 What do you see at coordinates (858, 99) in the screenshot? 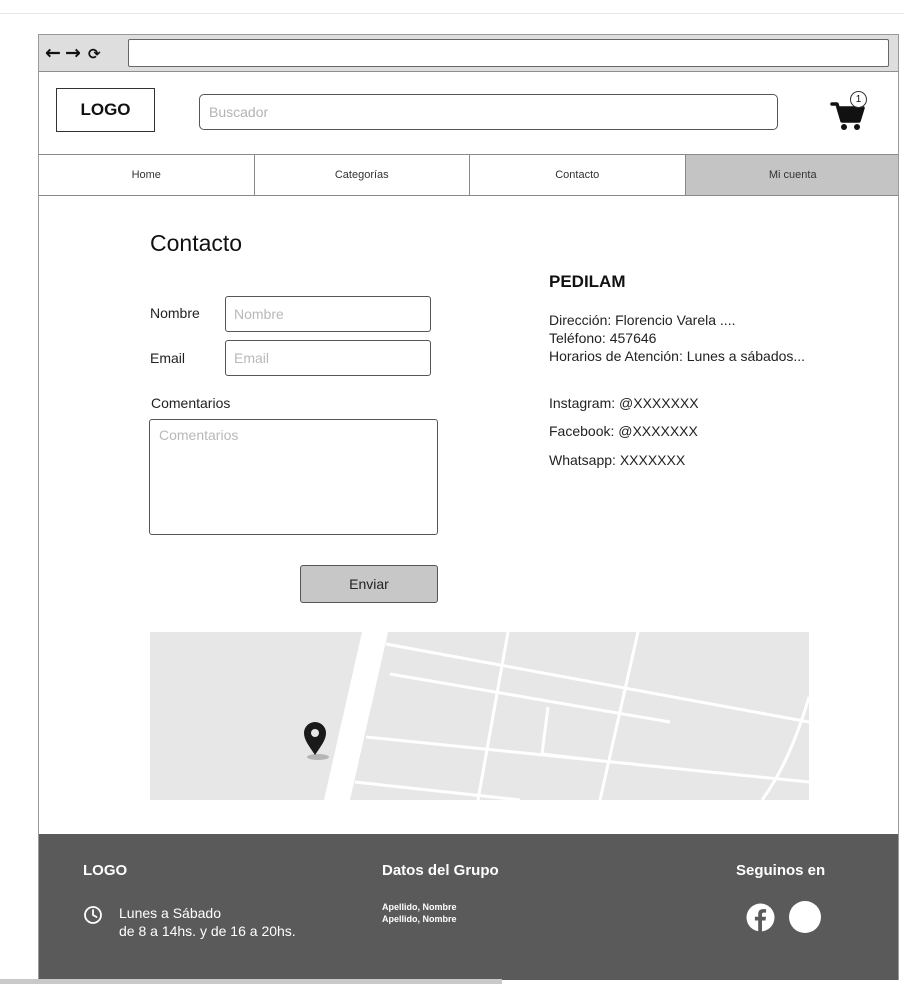
I see `cart-count-badge: 1` at bounding box center [858, 99].